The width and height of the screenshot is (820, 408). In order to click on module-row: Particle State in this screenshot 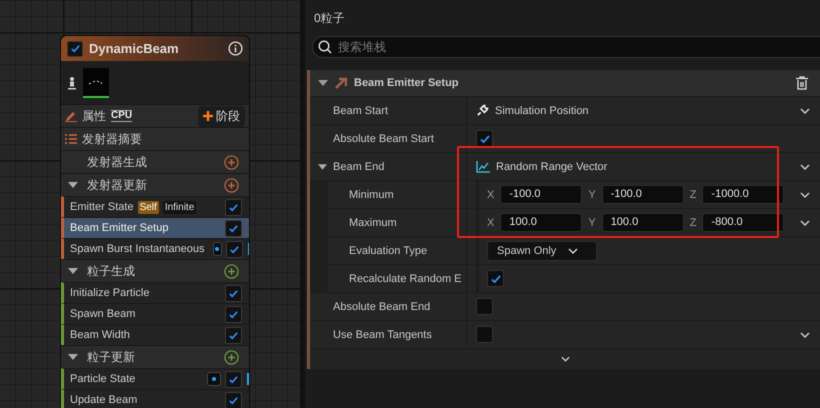, I will do `click(155, 378)`.